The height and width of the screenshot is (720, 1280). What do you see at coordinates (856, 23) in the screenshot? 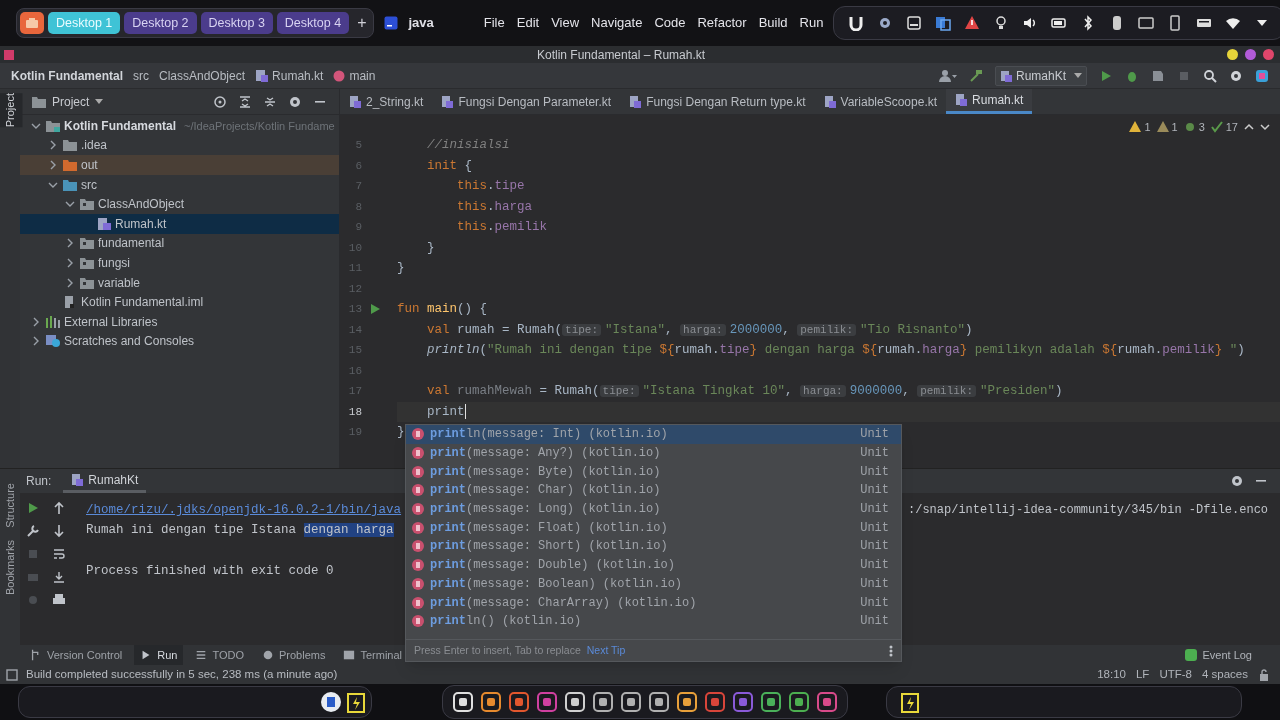
I see `hook-icon` at bounding box center [856, 23].